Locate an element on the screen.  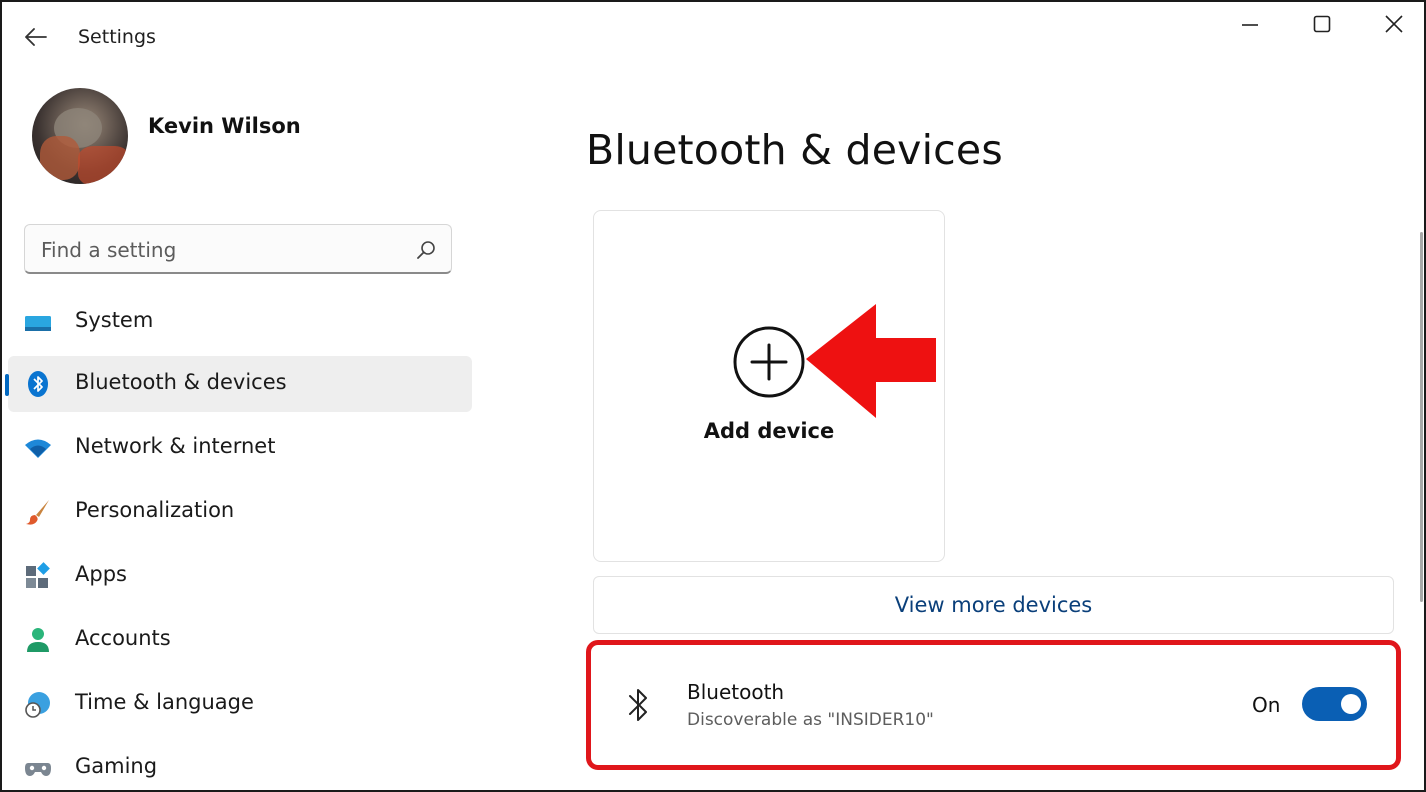
sidebar-item-label: System is located at coordinates (114, 320).